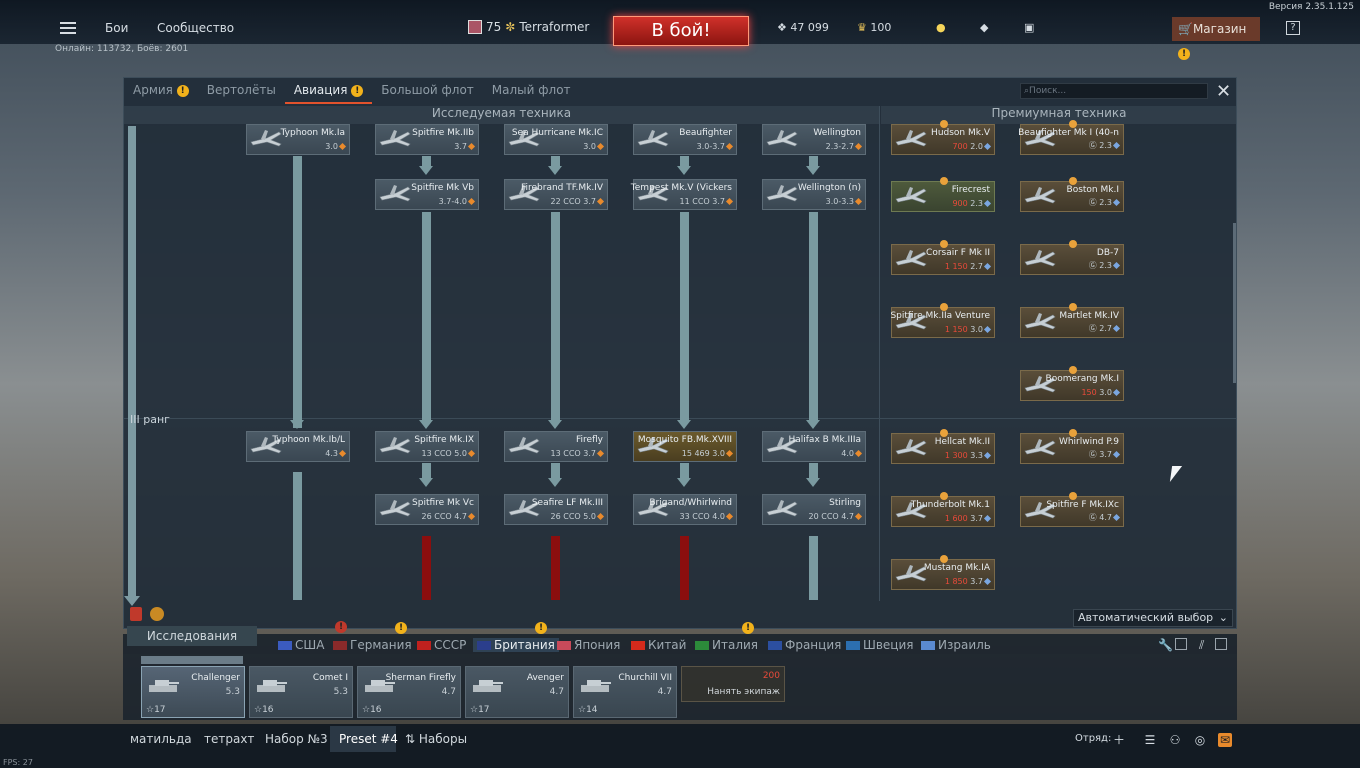  What do you see at coordinates (1201, 645) in the screenshot?
I see `decals-icon: ⫽` at bounding box center [1201, 645].